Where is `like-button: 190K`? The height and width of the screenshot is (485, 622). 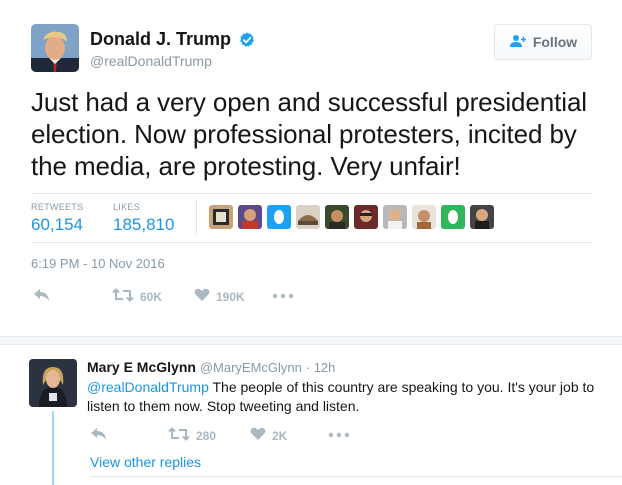 like-button: 190K is located at coordinates (219, 296).